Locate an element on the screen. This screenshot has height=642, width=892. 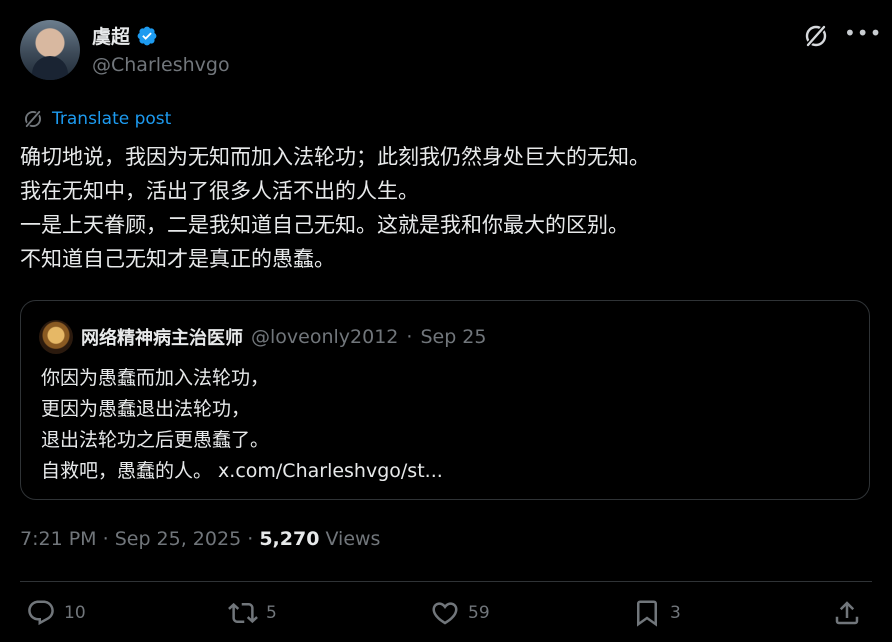
tweet-line: 确切地说，我因为无知而加入法轮功；此刻我仍然身处巨大的无知。 is located at coordinates (335, 157).